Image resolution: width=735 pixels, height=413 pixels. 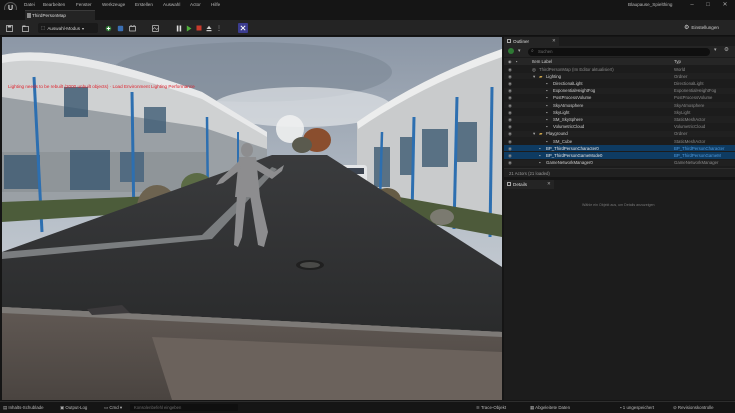 I want to click on pause-icon, so click(x=179, y=28).